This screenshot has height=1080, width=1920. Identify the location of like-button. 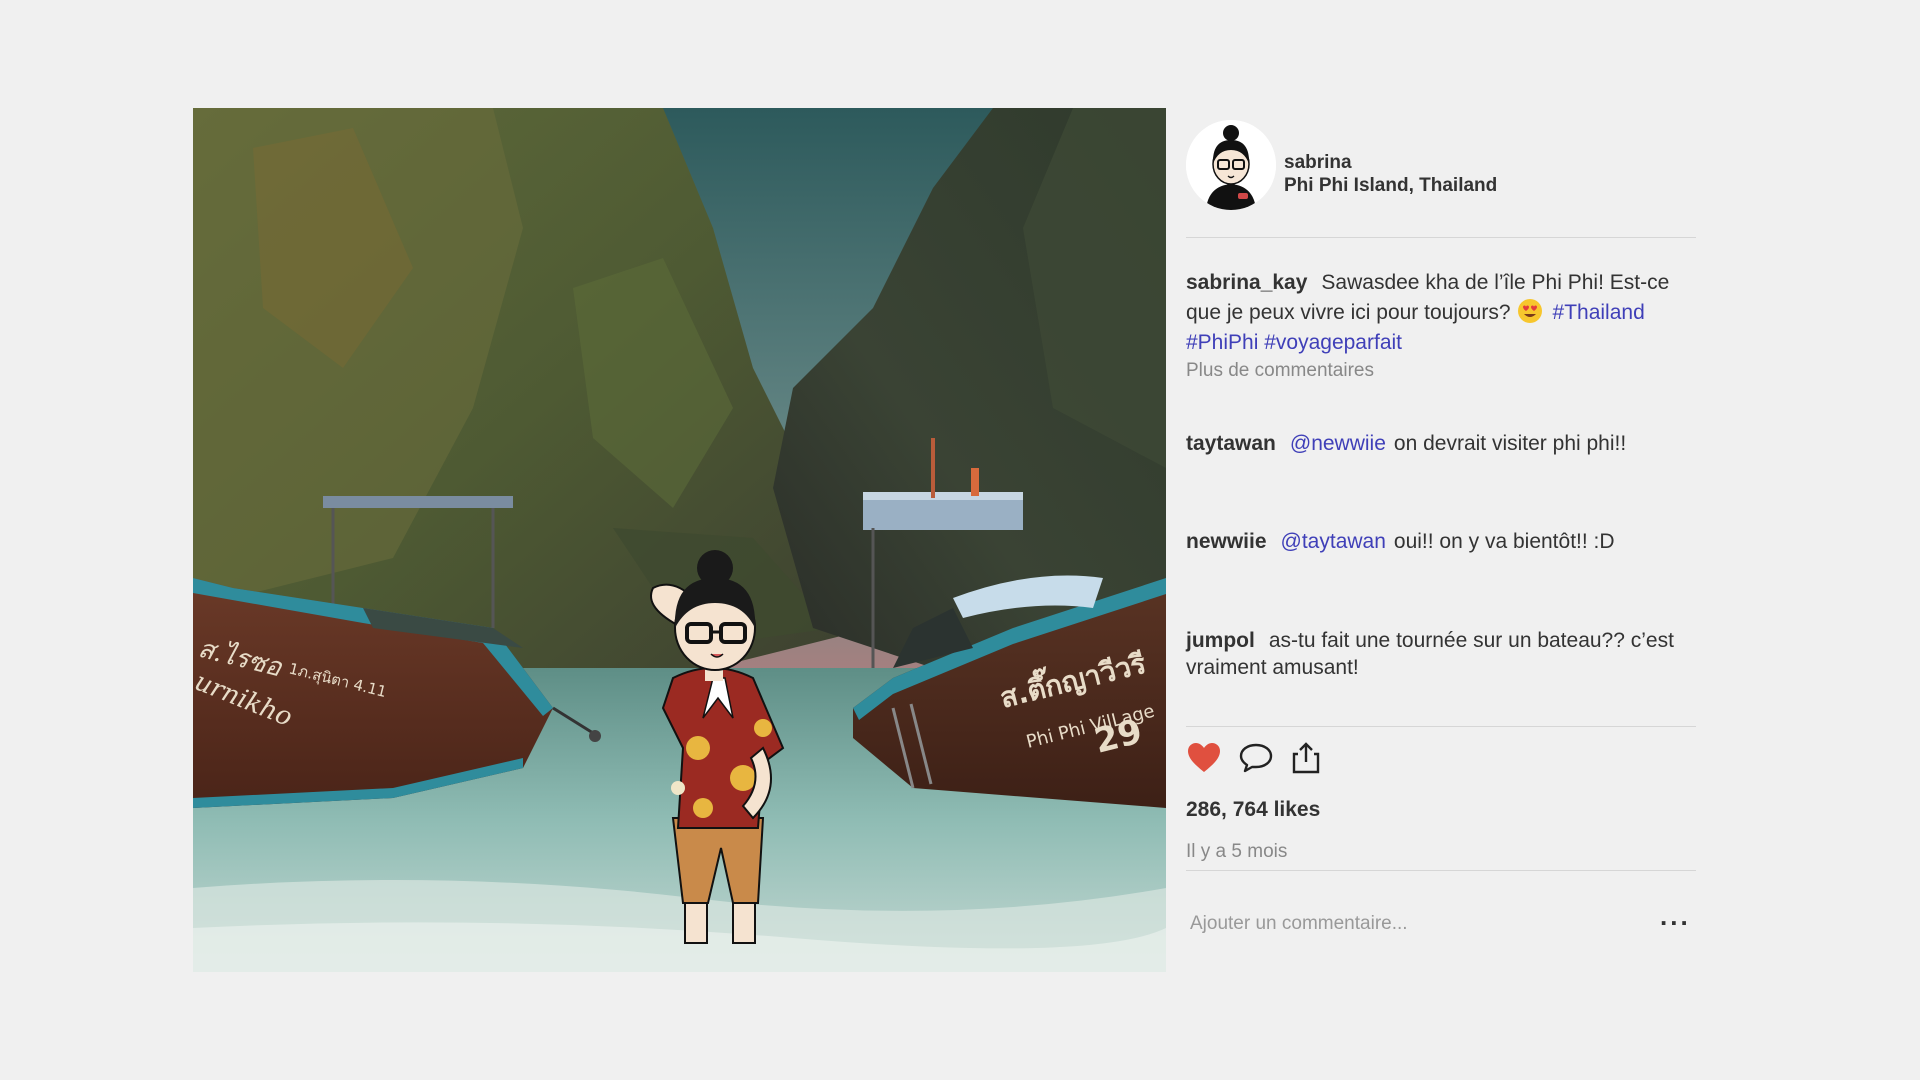
(1206, 760).